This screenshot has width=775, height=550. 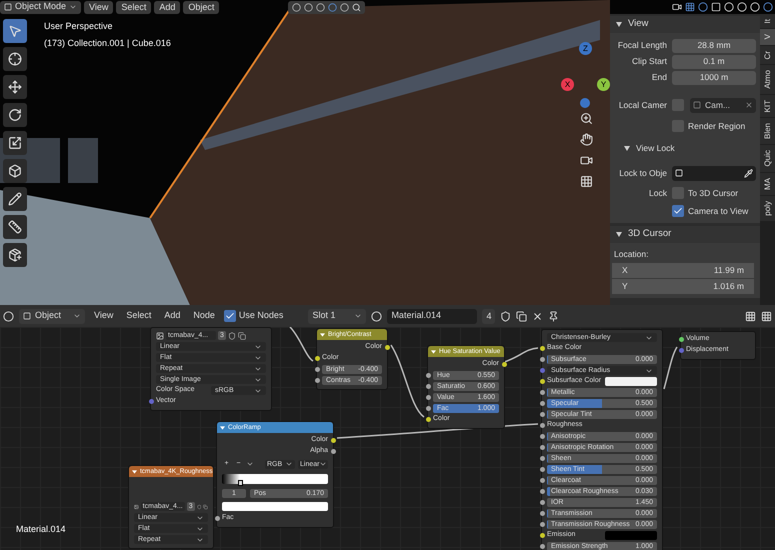 I want to click on close-icon, so click(x=538, y=316).